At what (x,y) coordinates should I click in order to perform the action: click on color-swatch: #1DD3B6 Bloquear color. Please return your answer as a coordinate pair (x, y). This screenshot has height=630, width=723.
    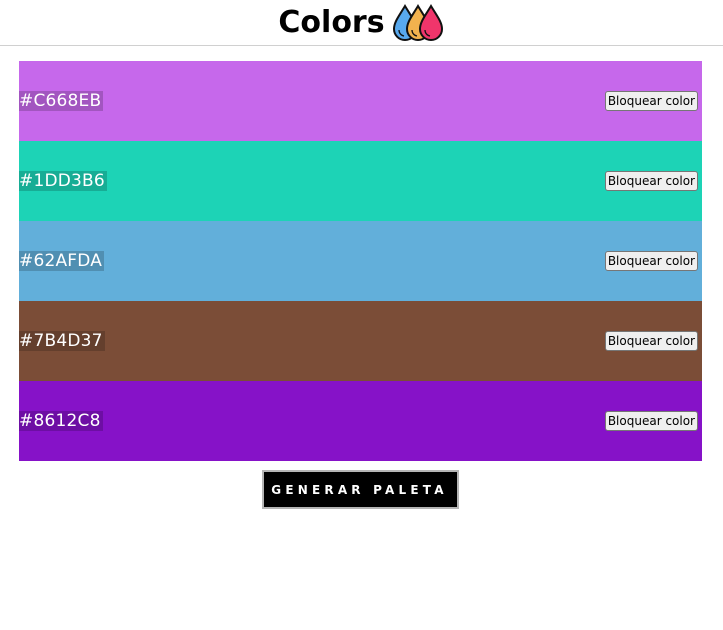
    Looking at the image, I should click on (360, 181).